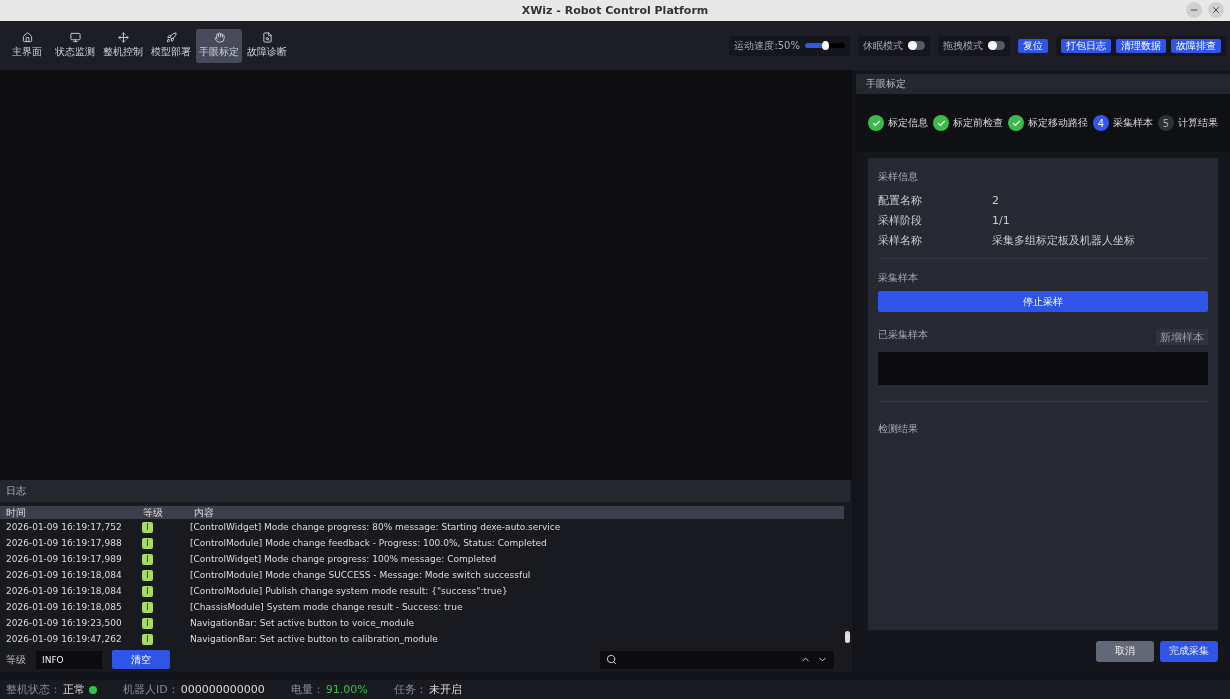  What do you see at coordinates (1196, 45) in the screenshot?
I see `action-button: 故障排查` at bounding box center [1196, 45].